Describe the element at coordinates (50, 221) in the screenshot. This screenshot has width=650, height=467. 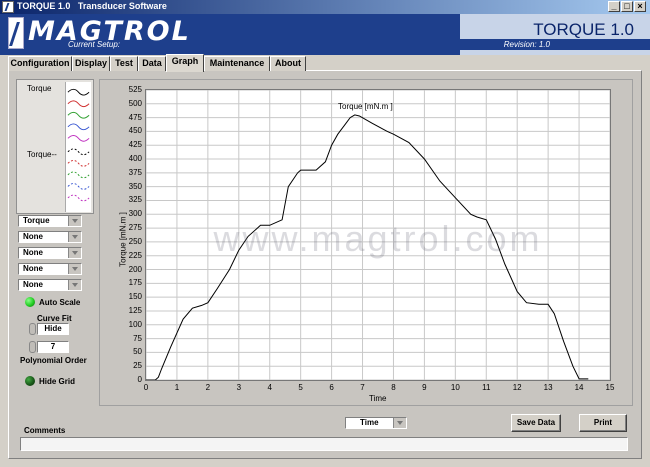
I see `plot-select-1: Torque` at that location.